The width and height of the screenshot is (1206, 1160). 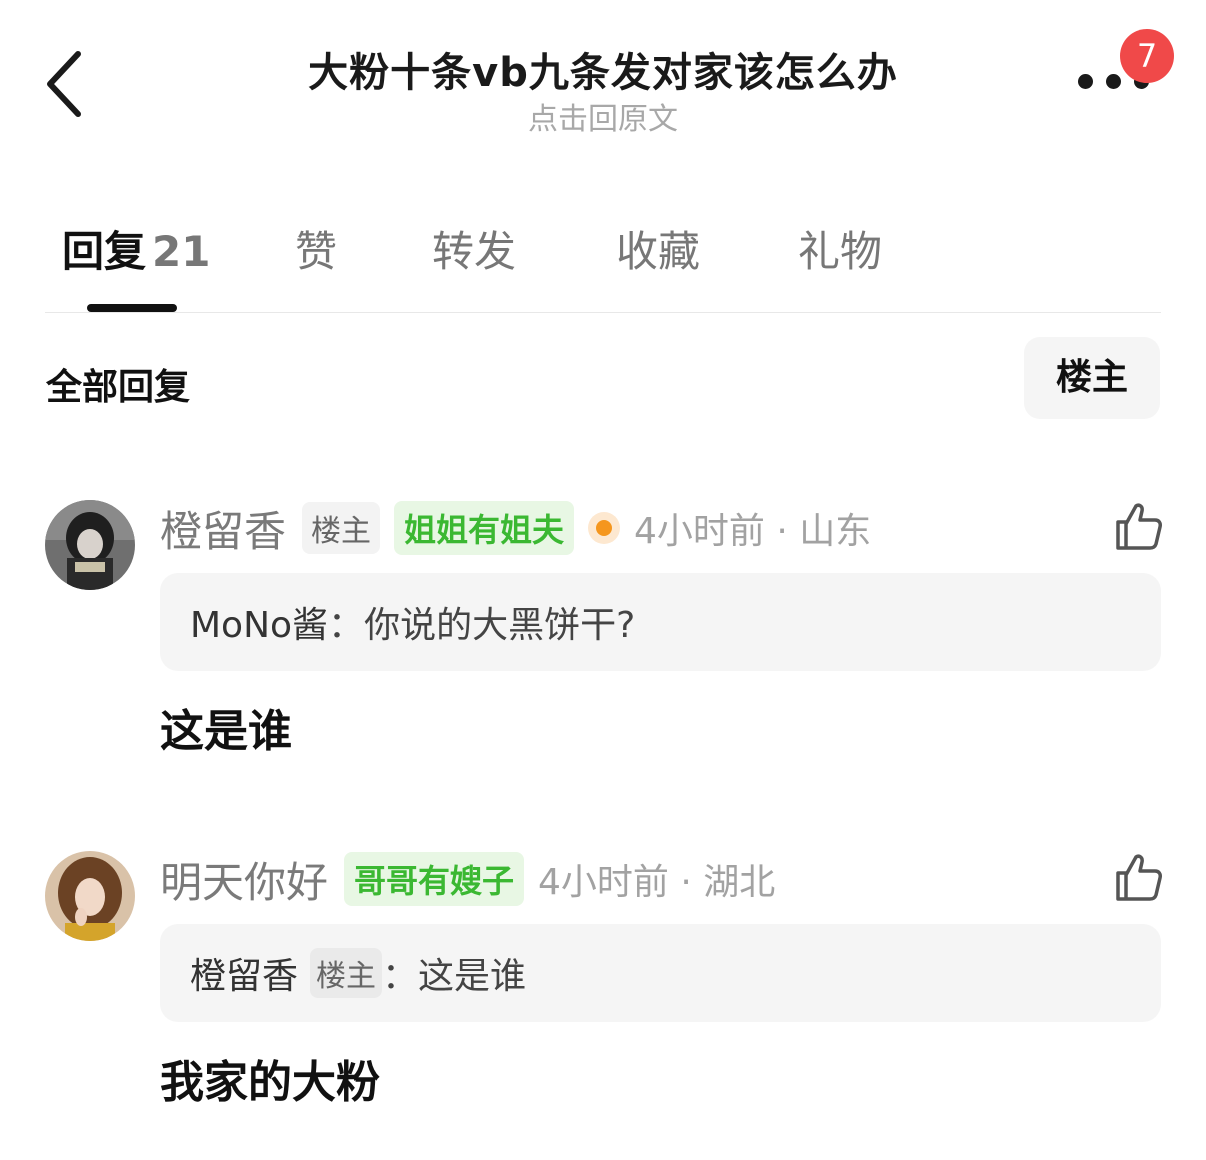 I want to click on time-location: 4小时前 · 湖北, so click(x=657, y=882).